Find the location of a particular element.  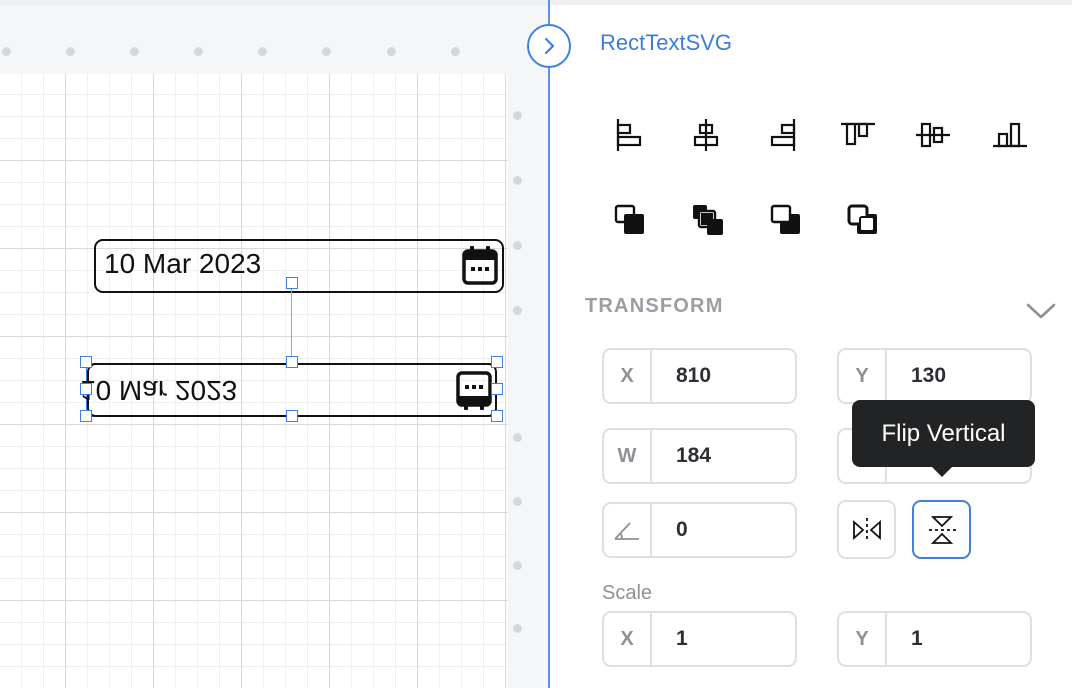

rotation-field is located at coordinates (699, 530).